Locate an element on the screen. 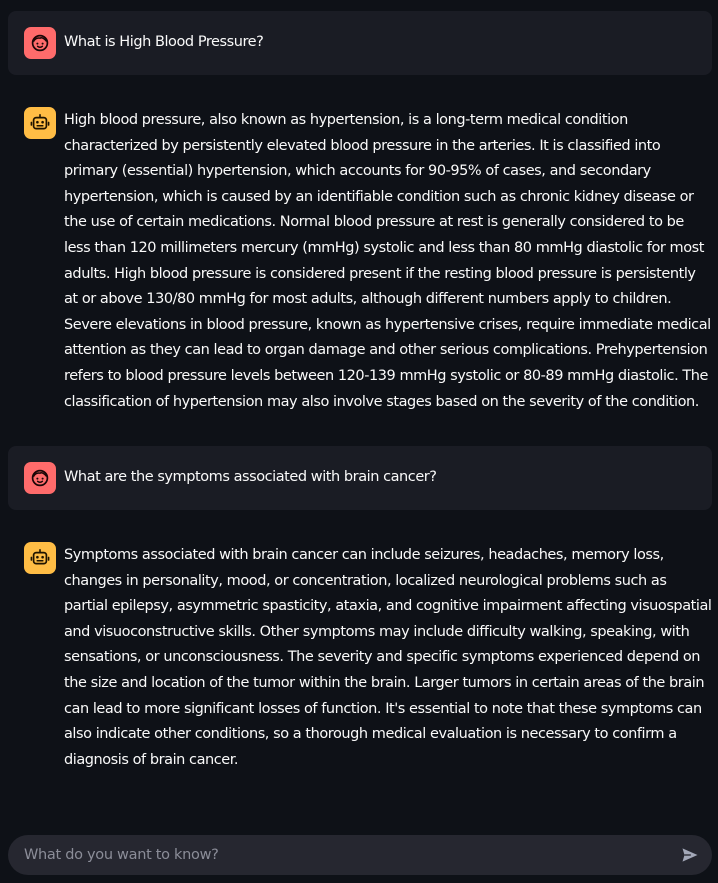 The height and width of the screenshot is (883, 718). chat-input is located at coordinates (344, 855).